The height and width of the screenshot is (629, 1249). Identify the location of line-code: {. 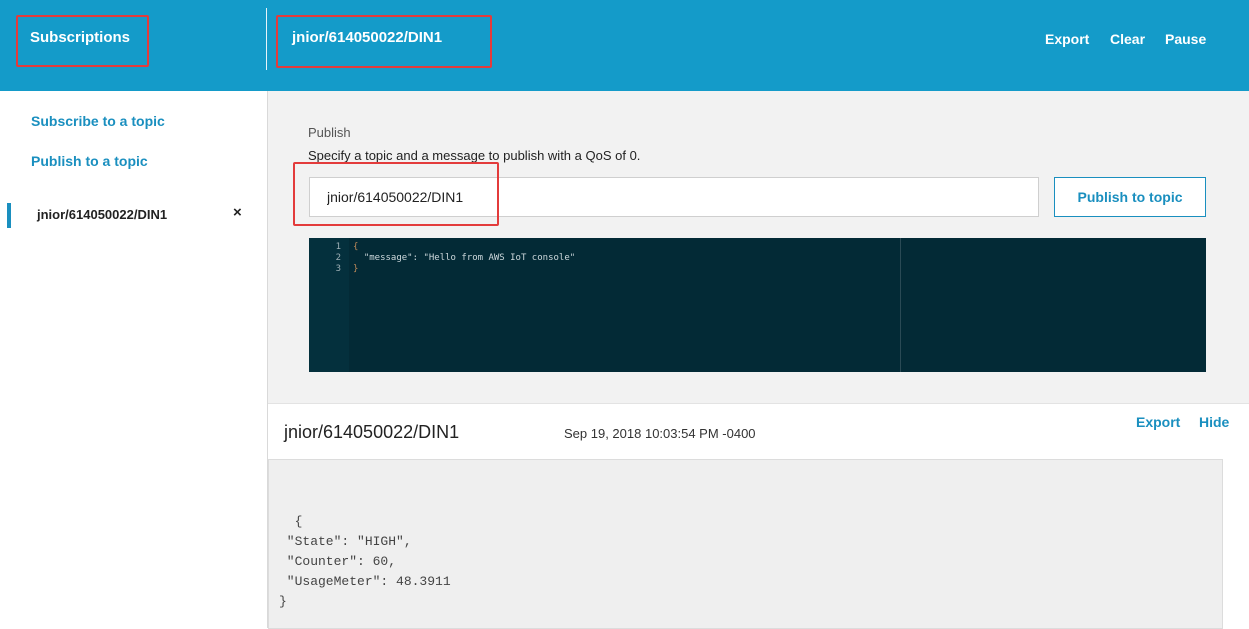
(356, 247).